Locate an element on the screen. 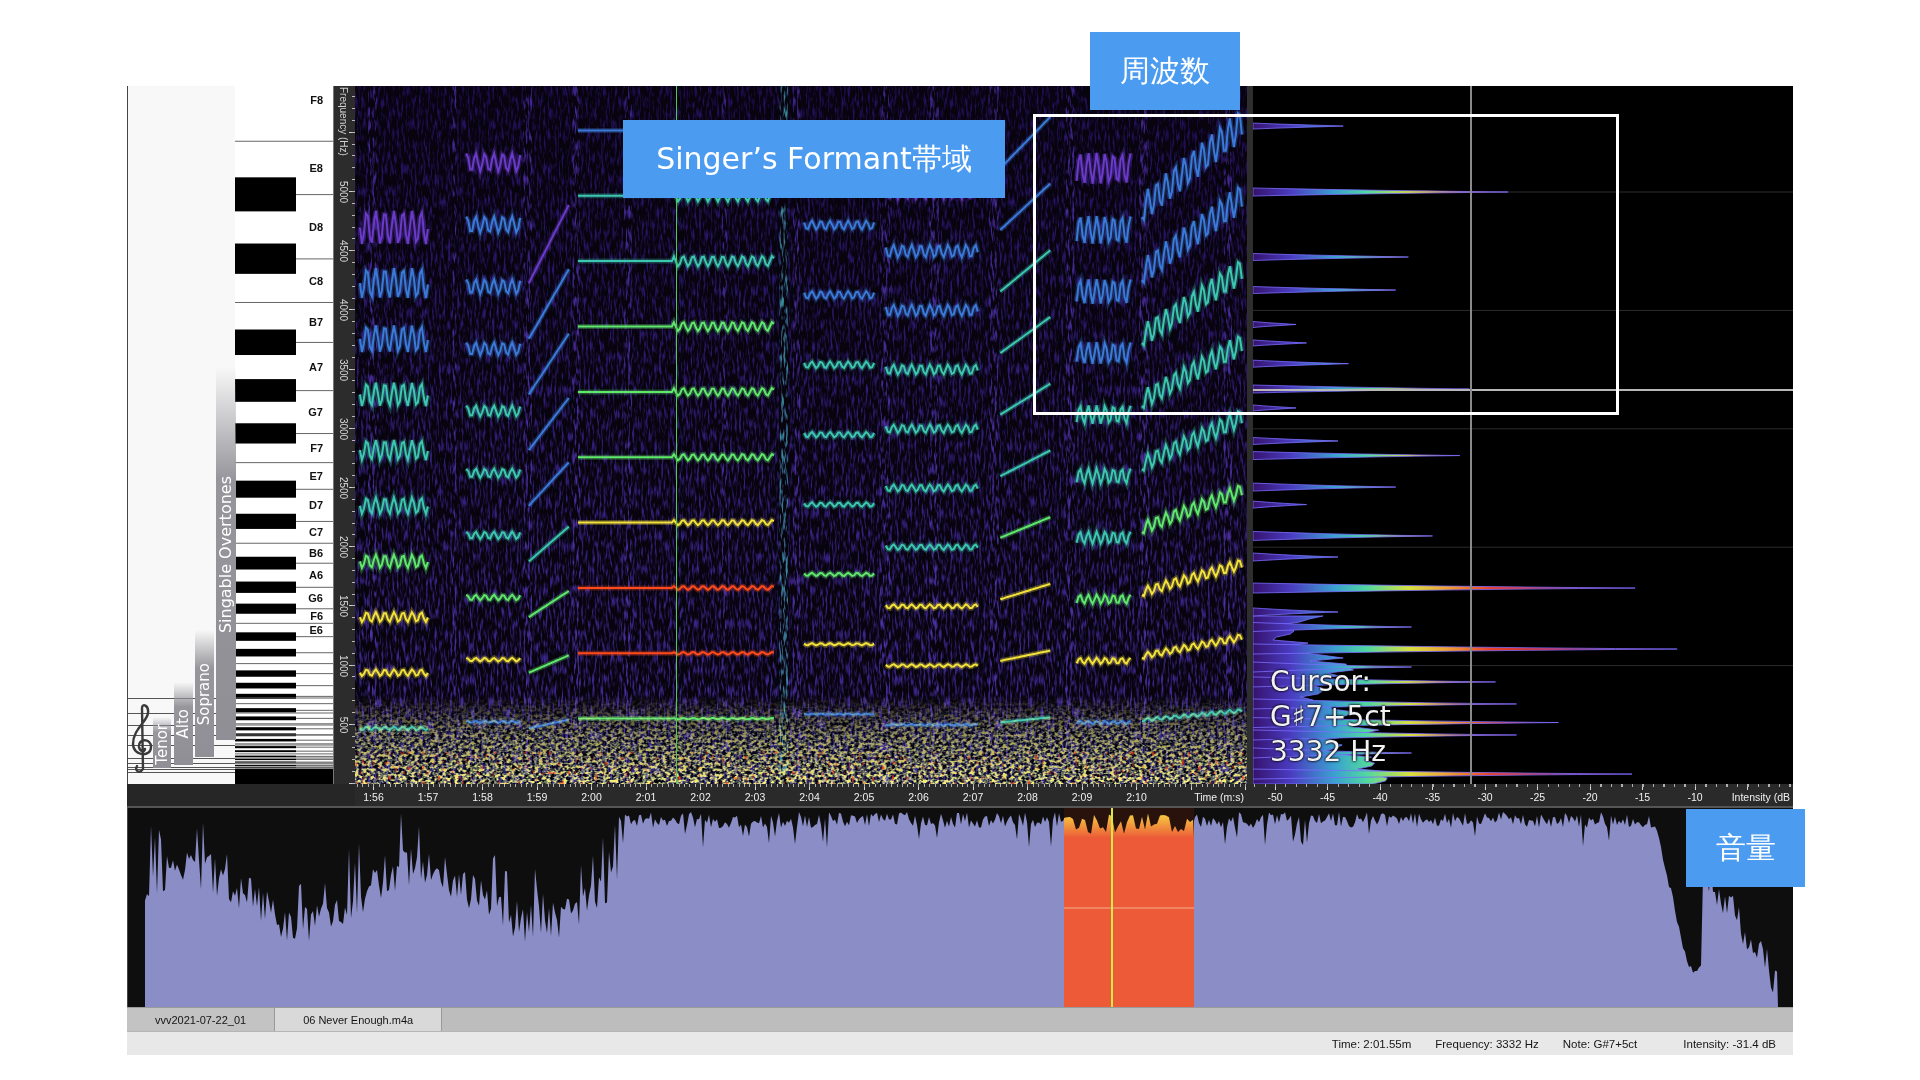 Image resolution: width=1920 pixels, height=1080 pixels. intensity-tick-label: -20 is located at coordinates (1590, 797).